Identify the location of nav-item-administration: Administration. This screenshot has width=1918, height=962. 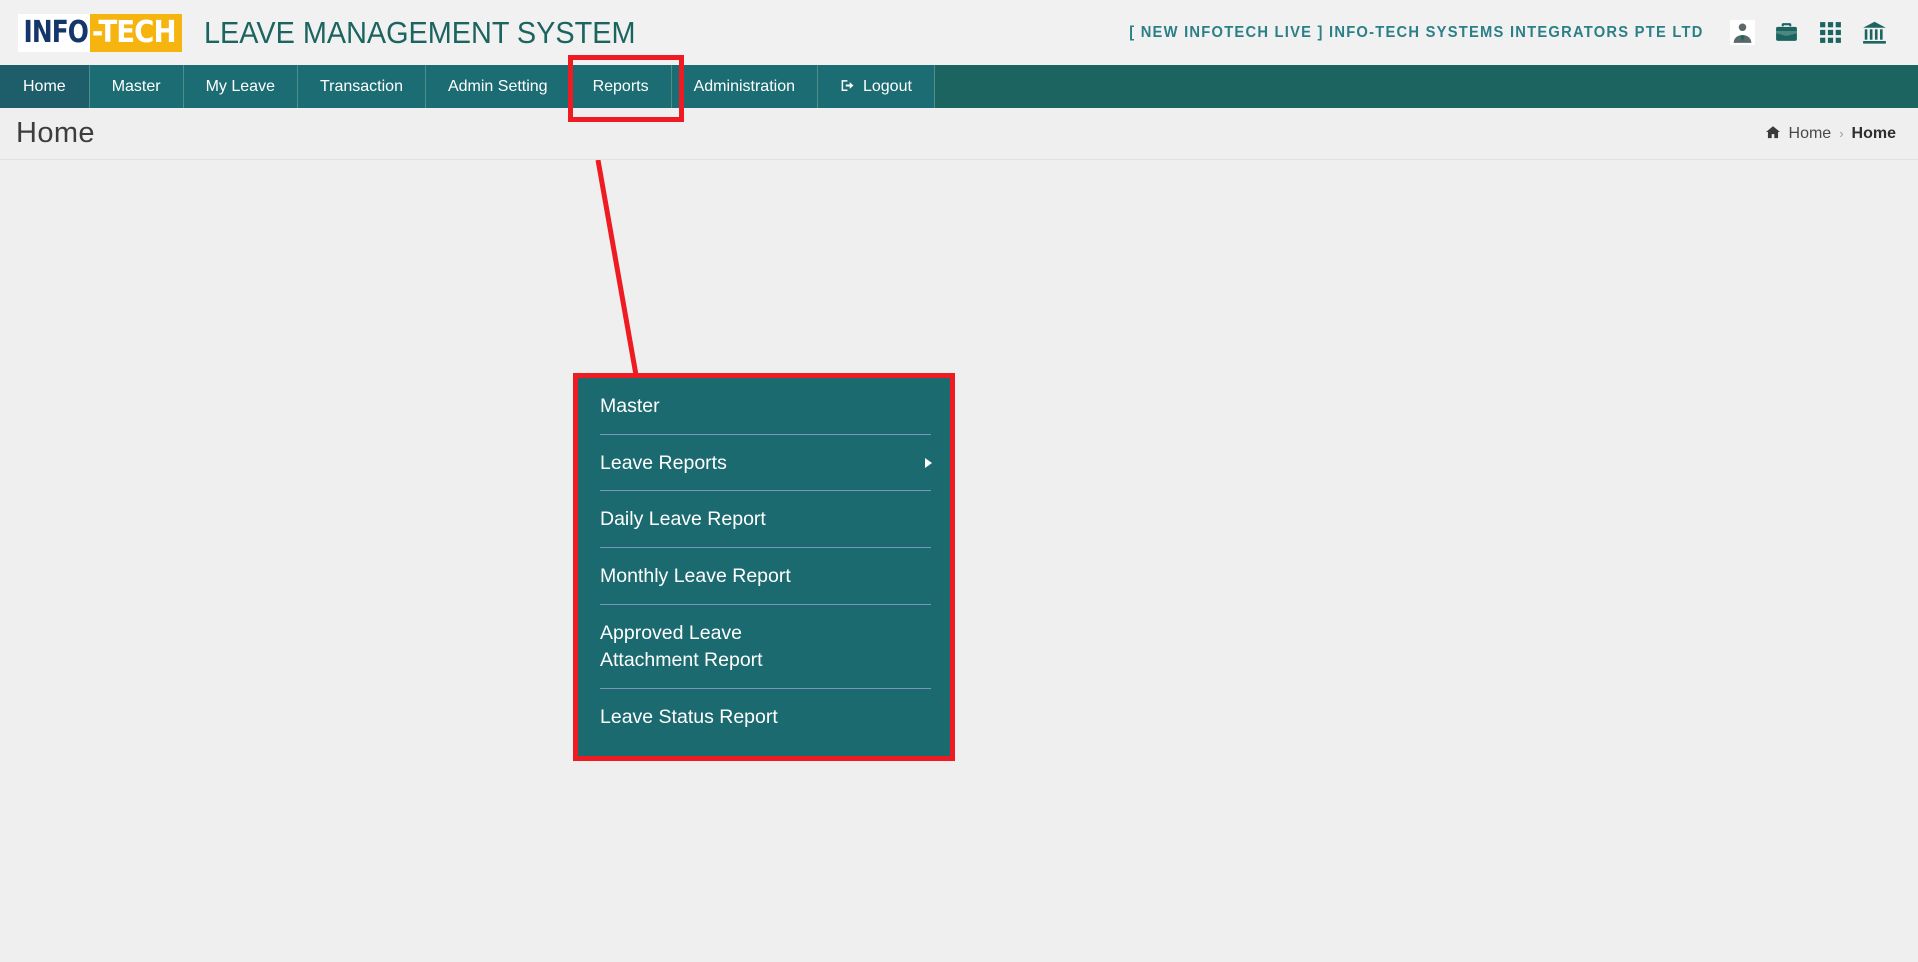
(744, 86).